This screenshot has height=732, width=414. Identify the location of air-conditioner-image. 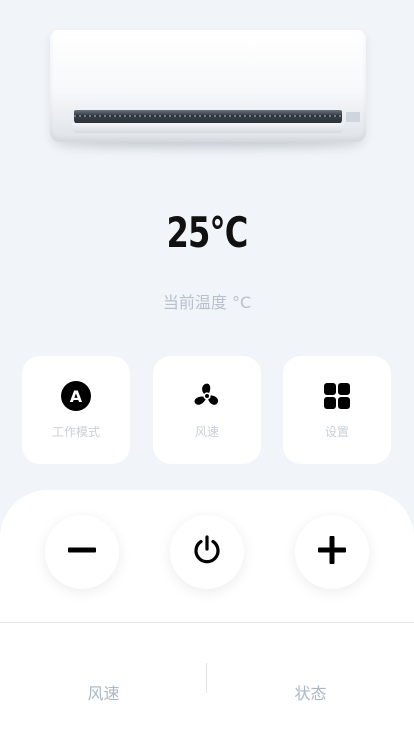
(208, 89).